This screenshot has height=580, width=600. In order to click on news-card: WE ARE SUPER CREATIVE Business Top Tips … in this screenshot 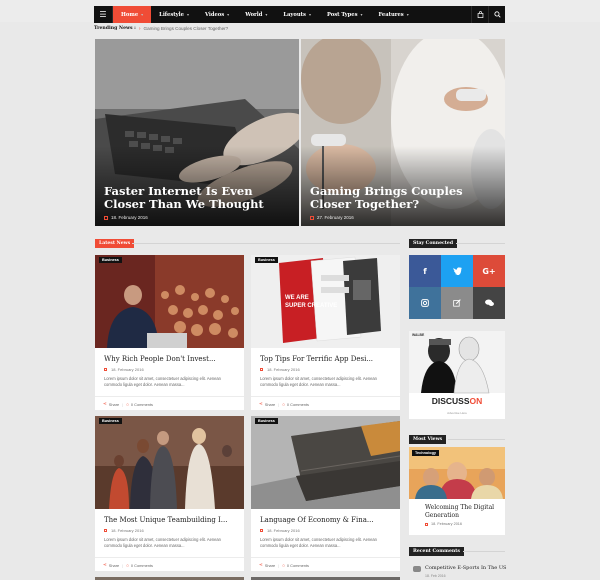, I will do `click(325, 332)`.